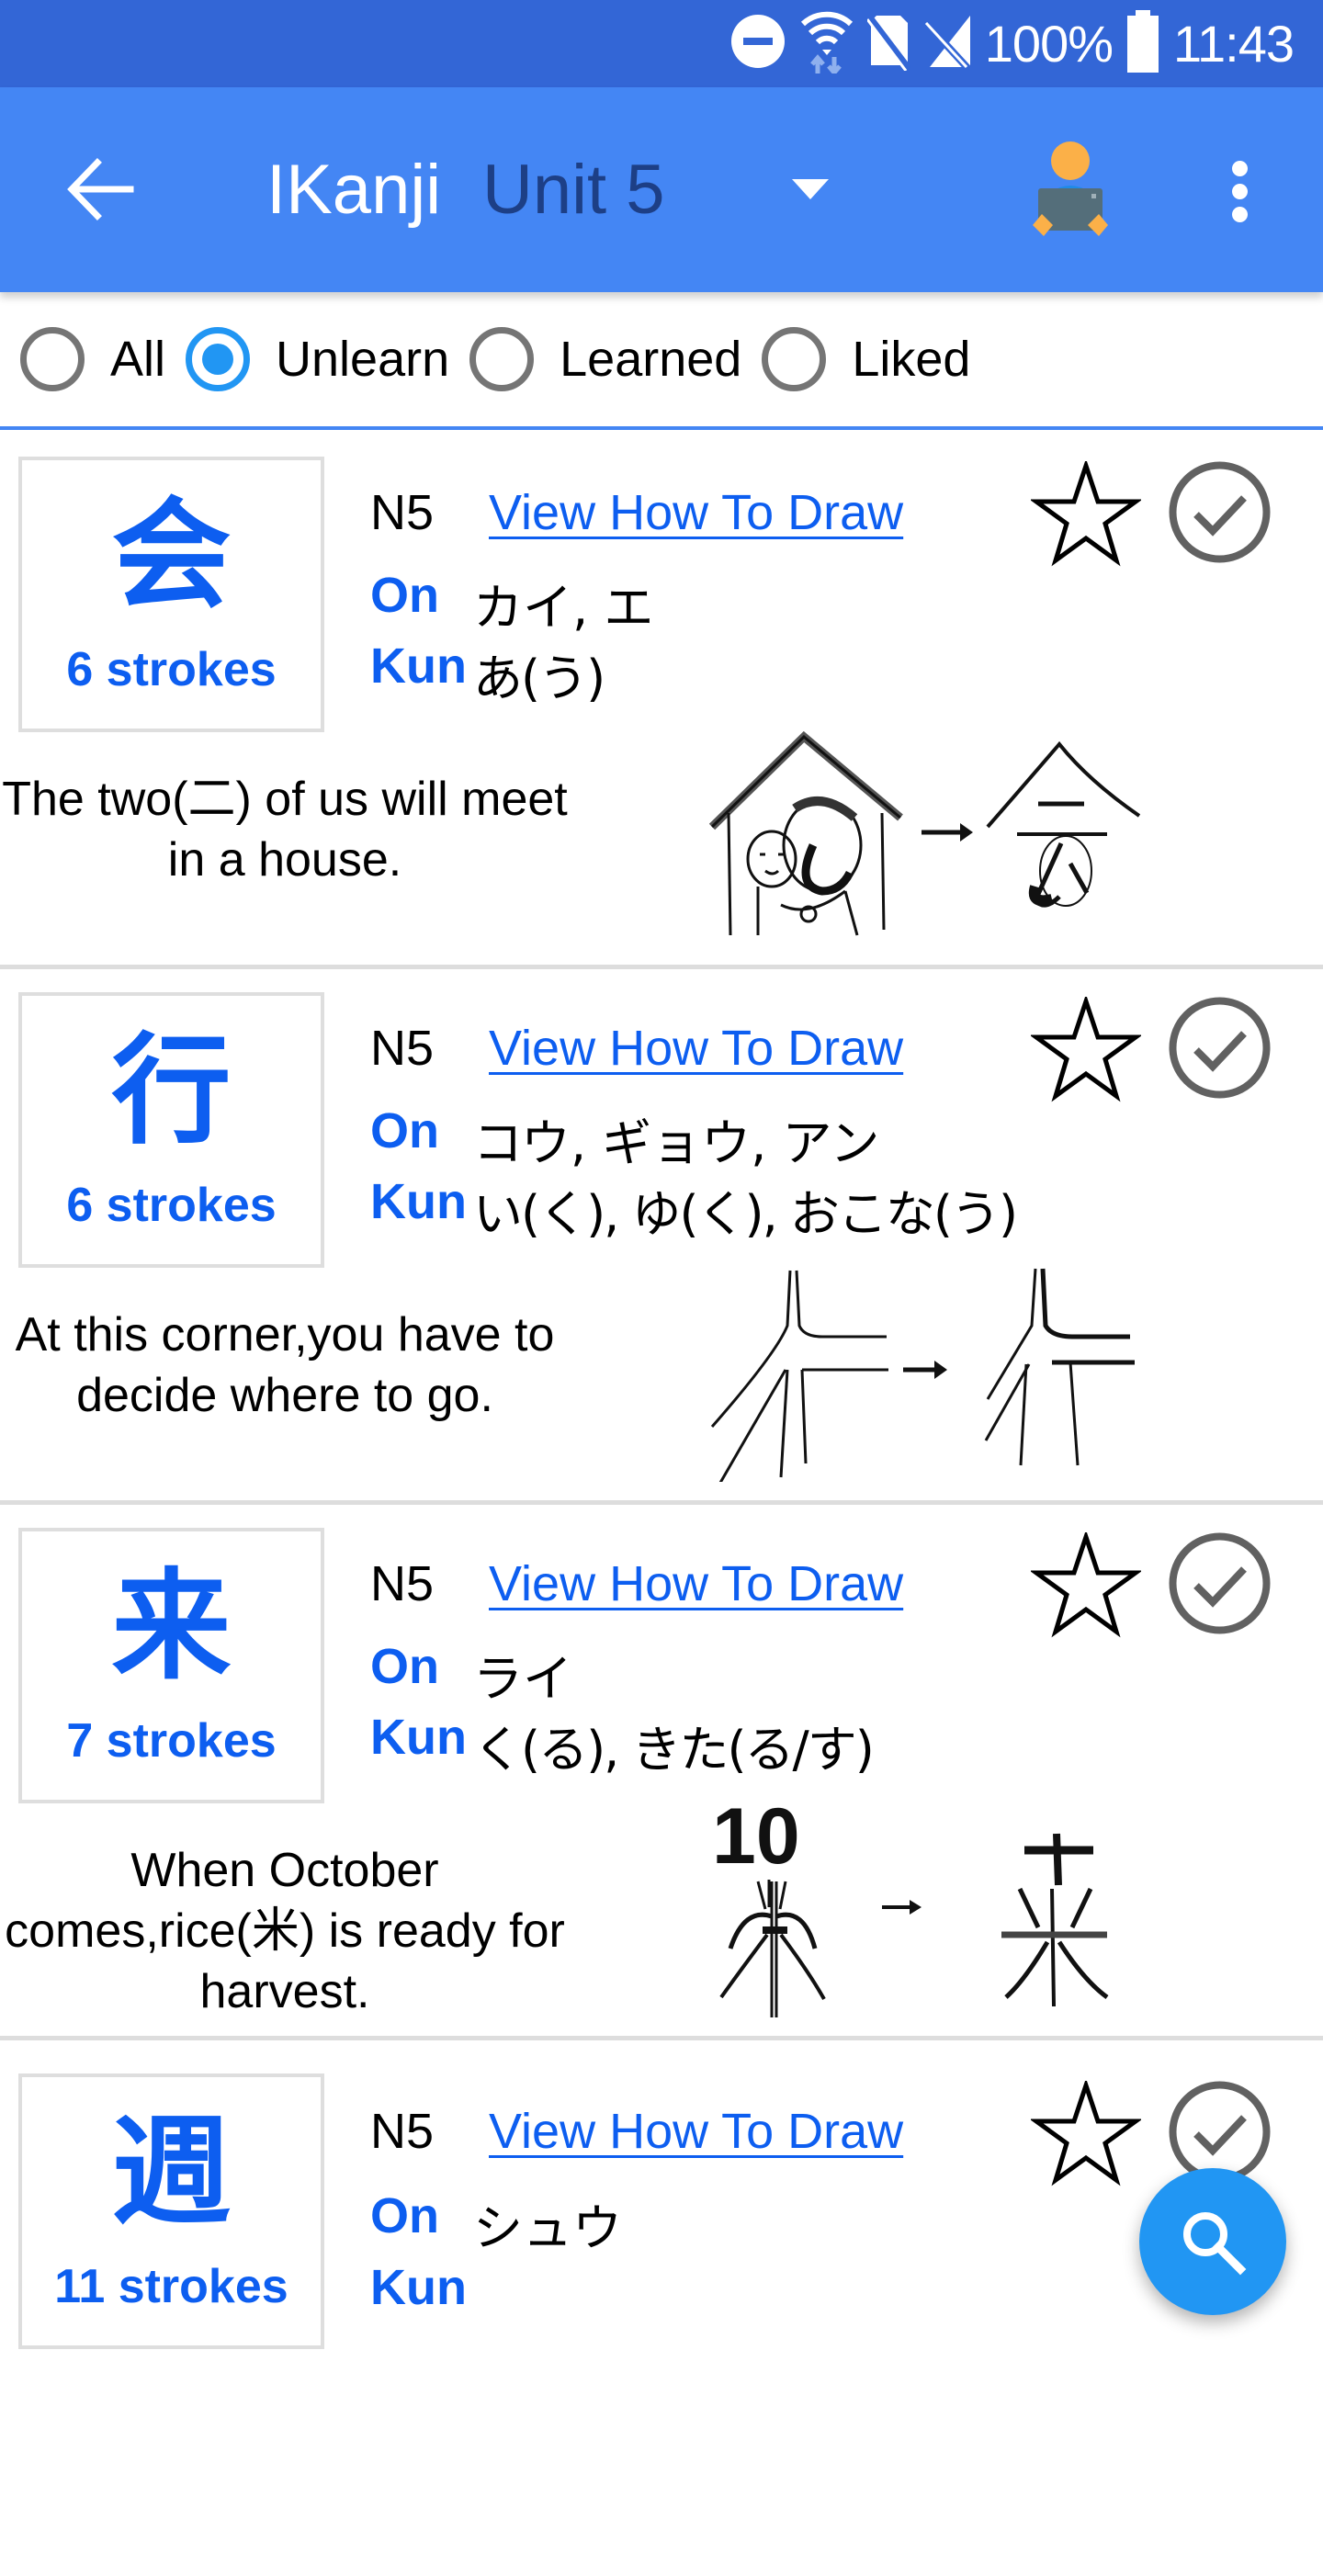  I want to click on filter-learned: Learned, so click(605, 359).